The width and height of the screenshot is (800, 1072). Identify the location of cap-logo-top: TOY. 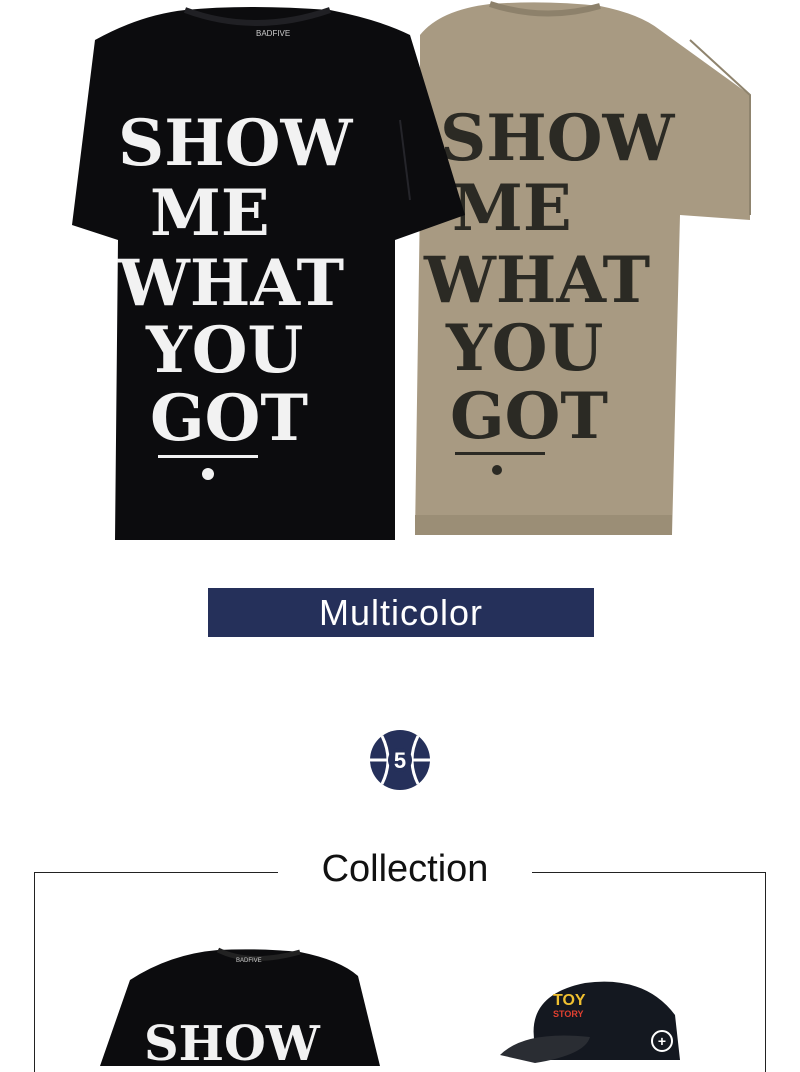
(569, 1000).